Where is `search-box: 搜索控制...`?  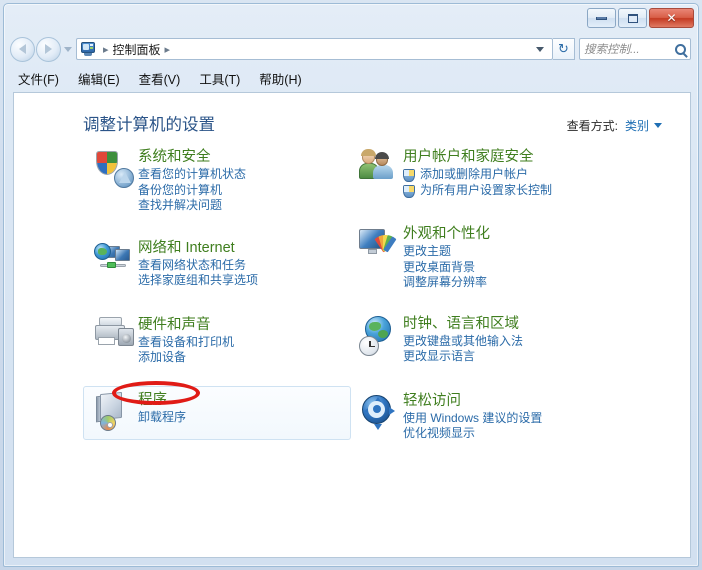 search-box: 搜索控制... is located at coordinates (635, 49).